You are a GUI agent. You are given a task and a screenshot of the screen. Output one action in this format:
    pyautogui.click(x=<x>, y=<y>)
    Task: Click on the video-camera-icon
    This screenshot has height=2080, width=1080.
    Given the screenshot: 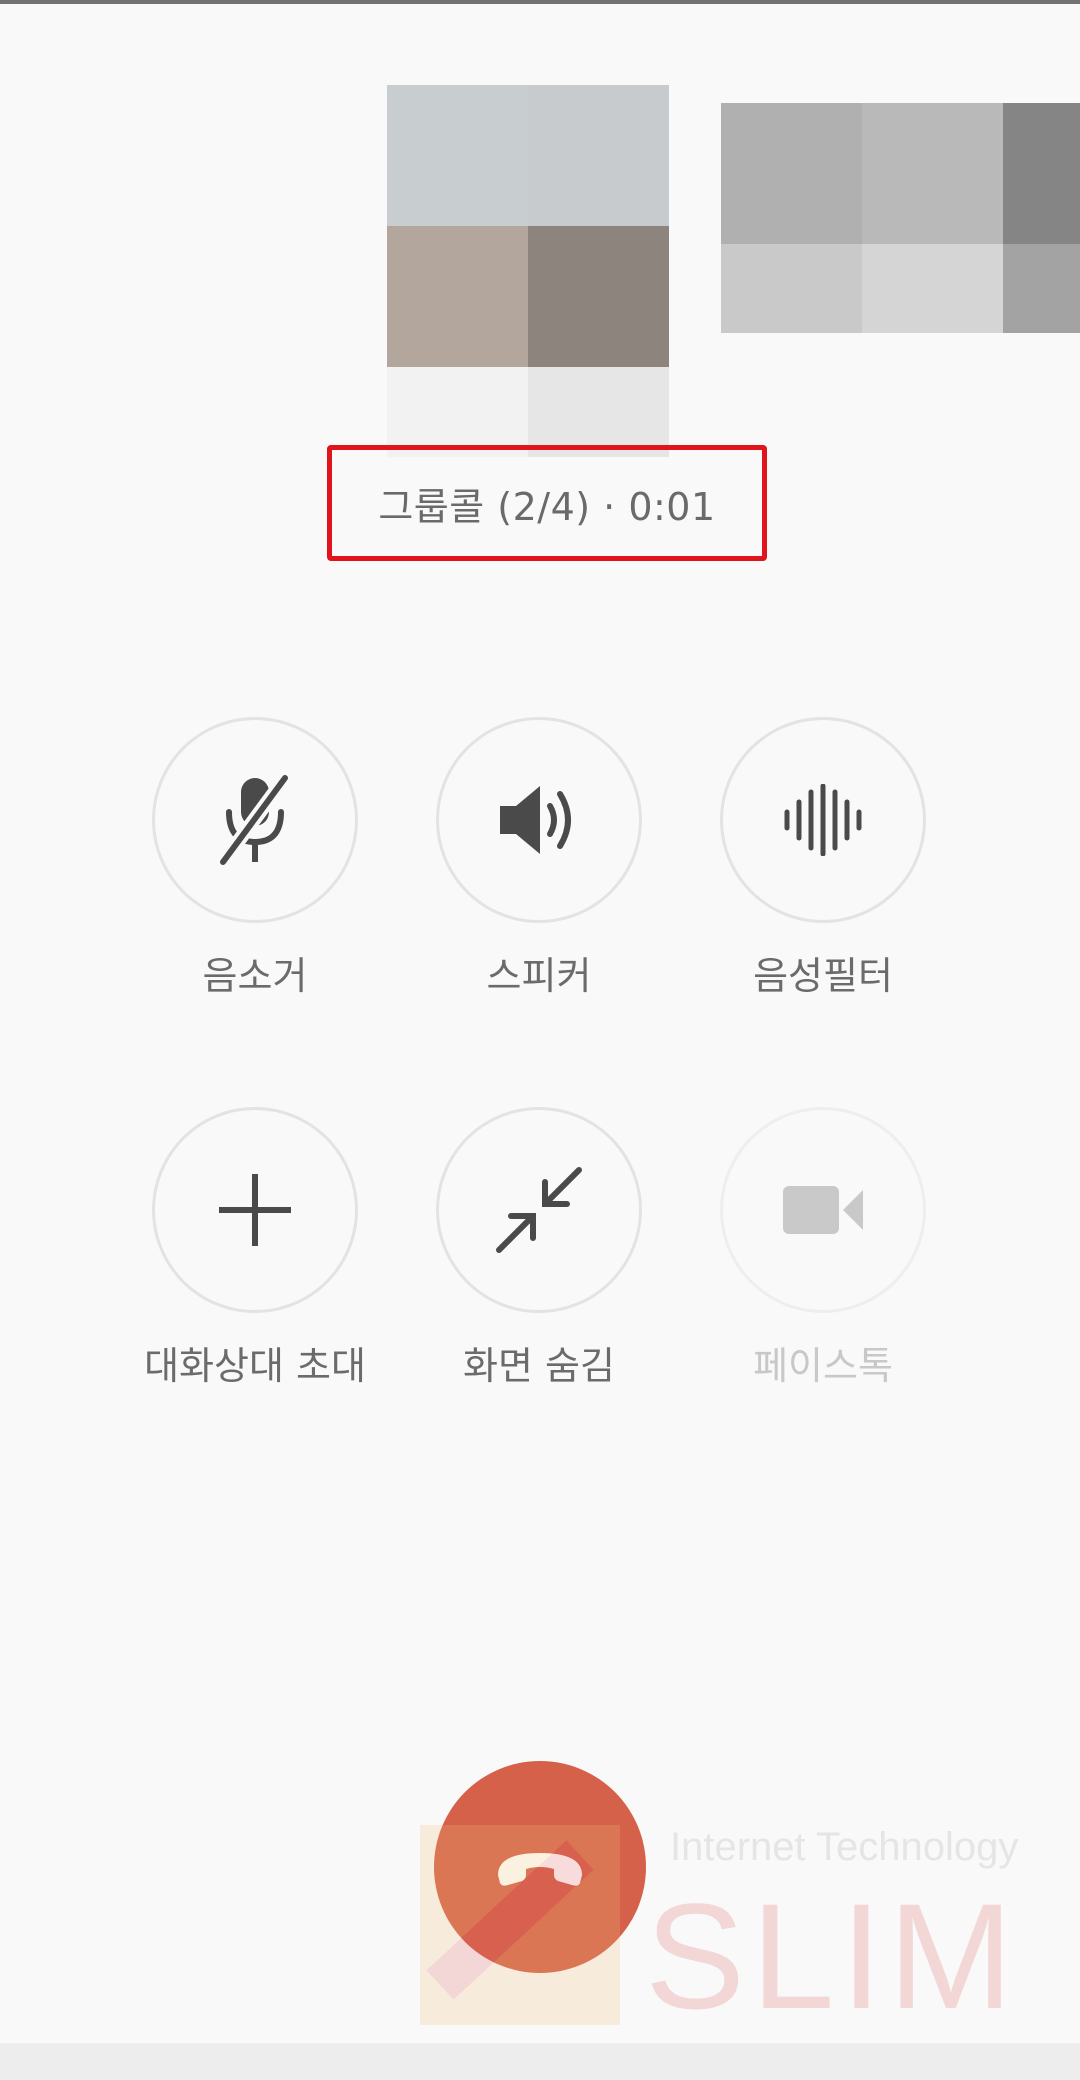 What is the action you would take?
    pyautogui.click(x=823, y=1210)
    